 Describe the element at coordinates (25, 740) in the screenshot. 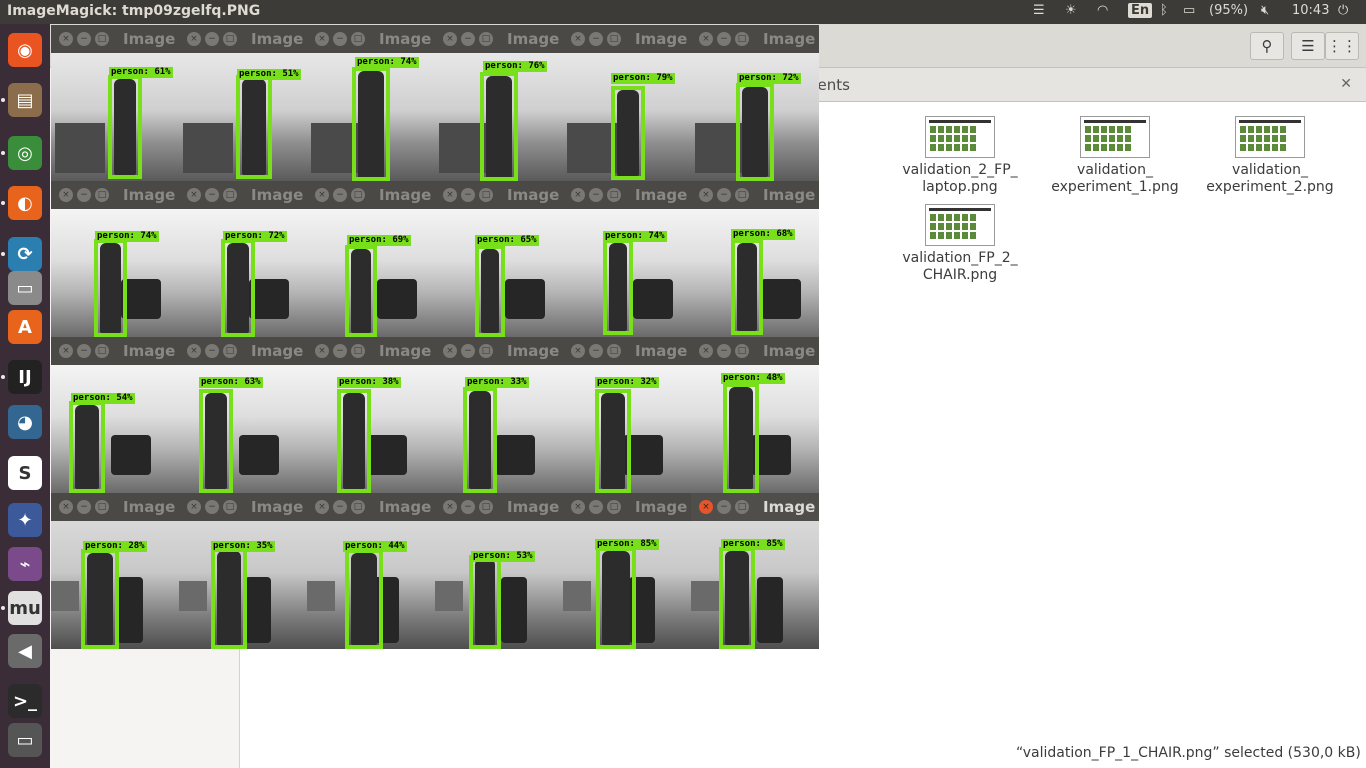

I see `launcher-item-display: ▭` at that location.